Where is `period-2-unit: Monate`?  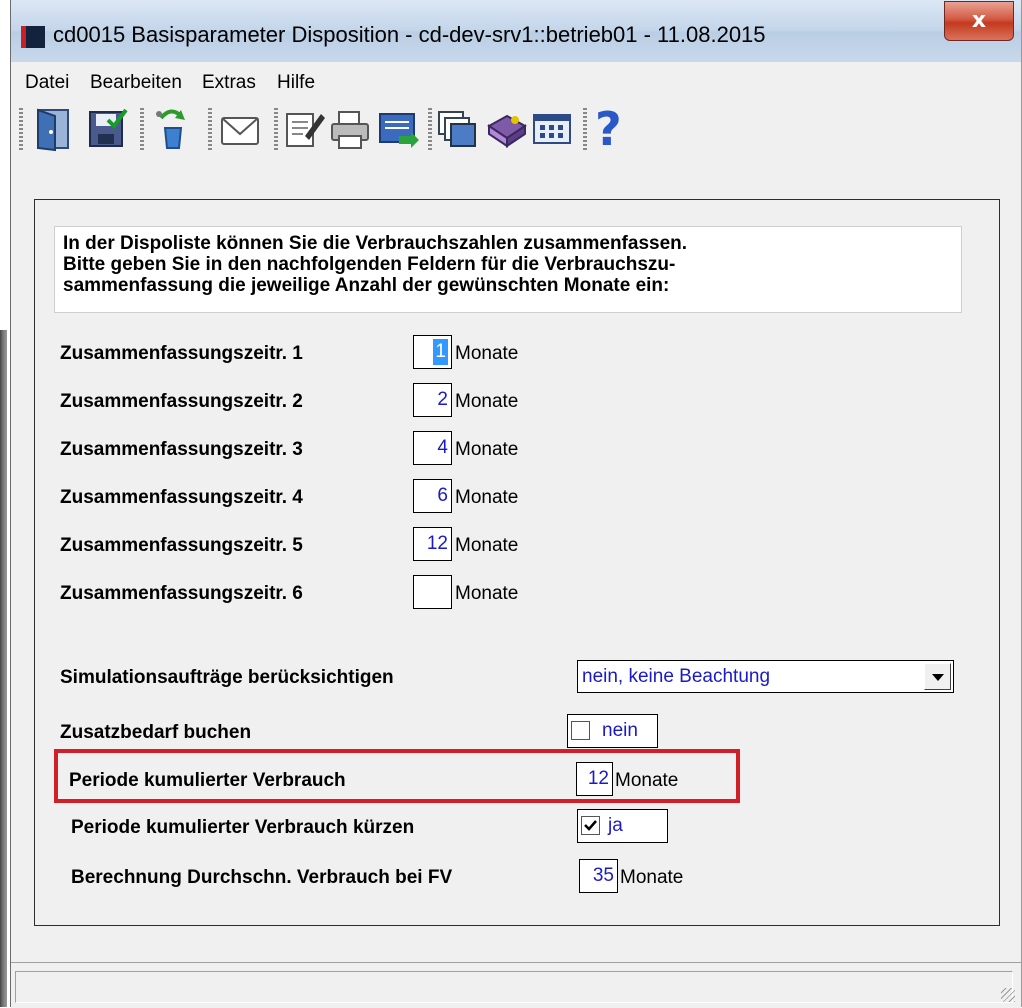
period-2-unit: Monate is located at coordinates (487, 401).